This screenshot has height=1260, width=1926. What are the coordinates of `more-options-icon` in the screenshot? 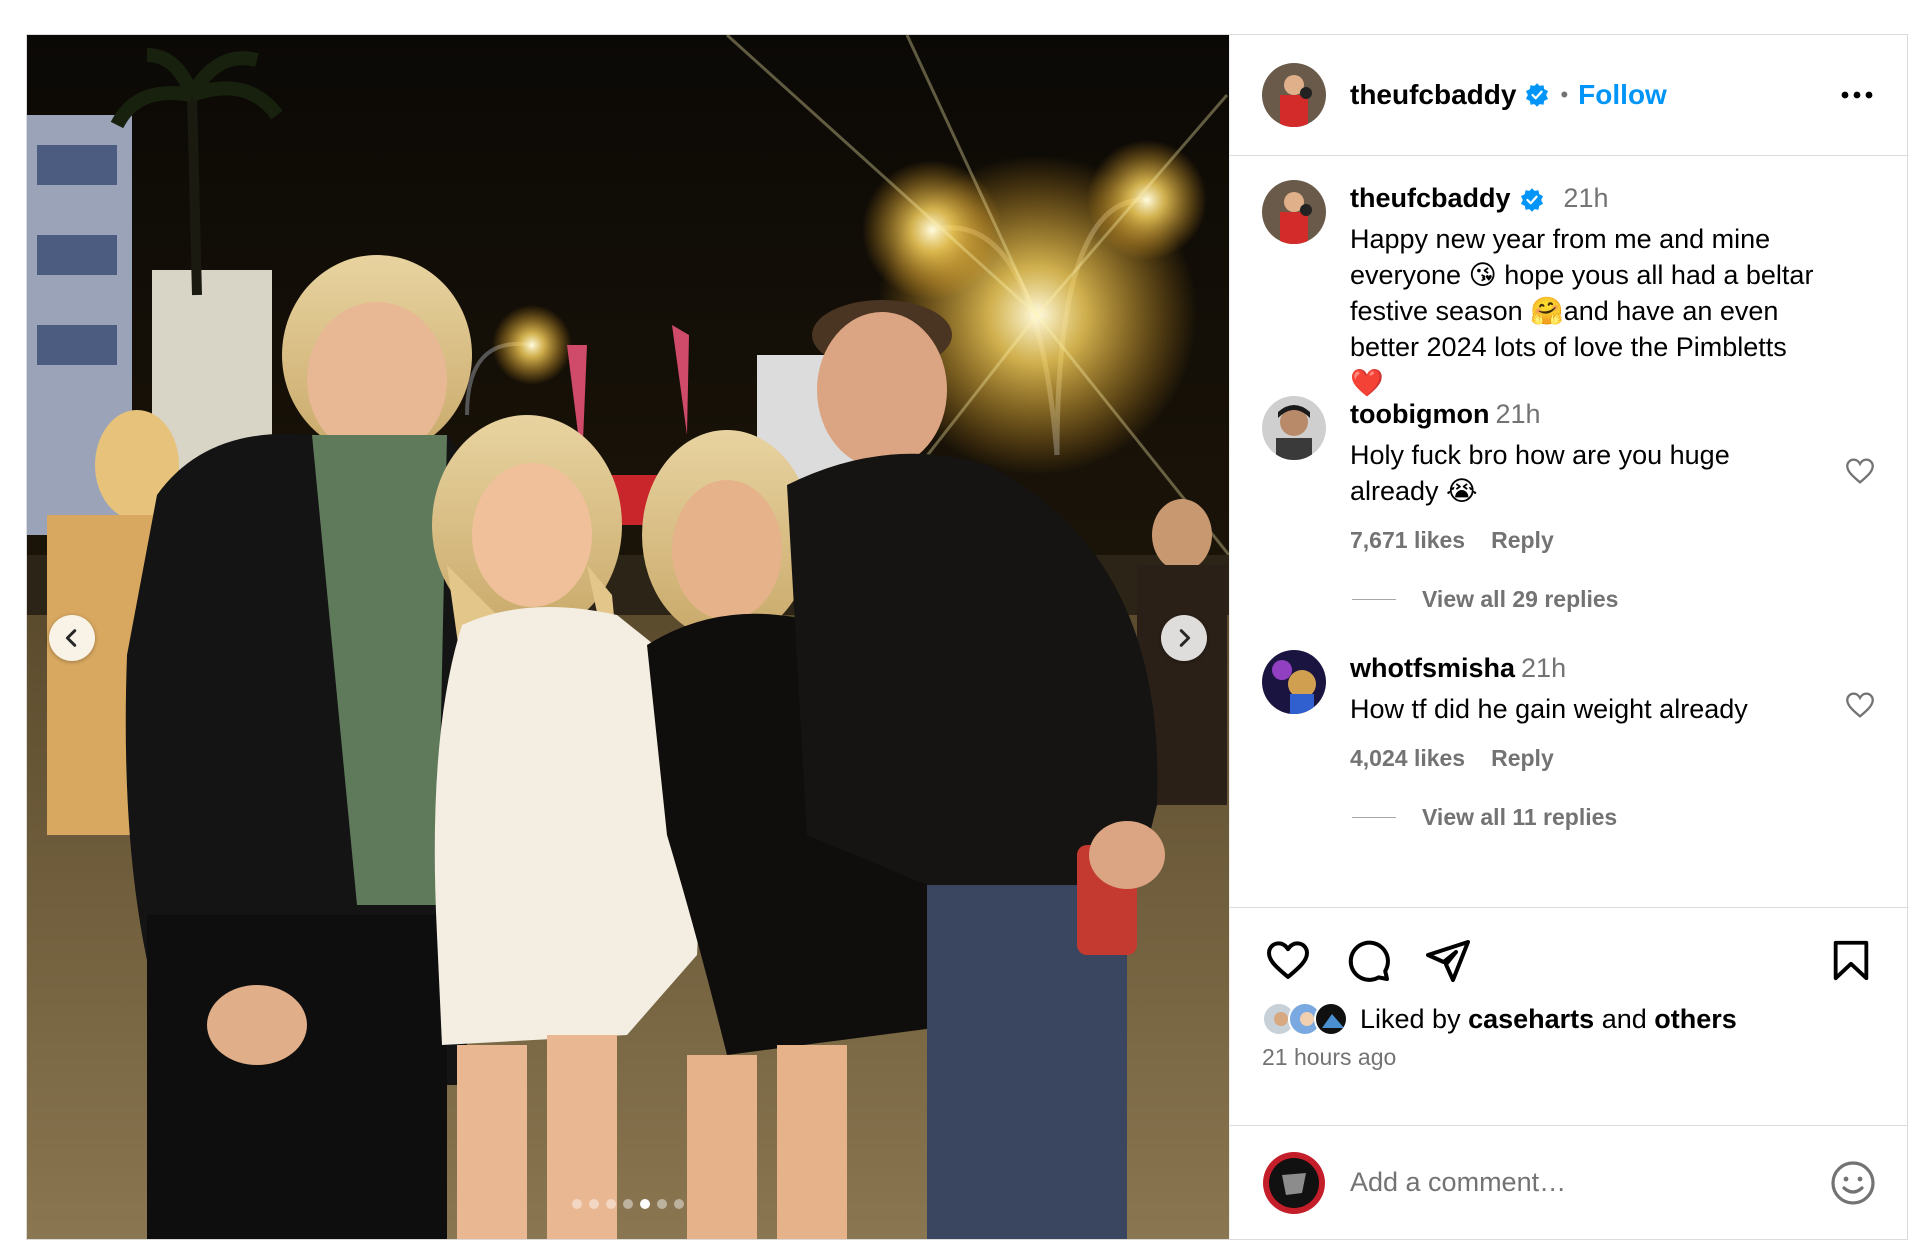 It's located at (1857, 95).